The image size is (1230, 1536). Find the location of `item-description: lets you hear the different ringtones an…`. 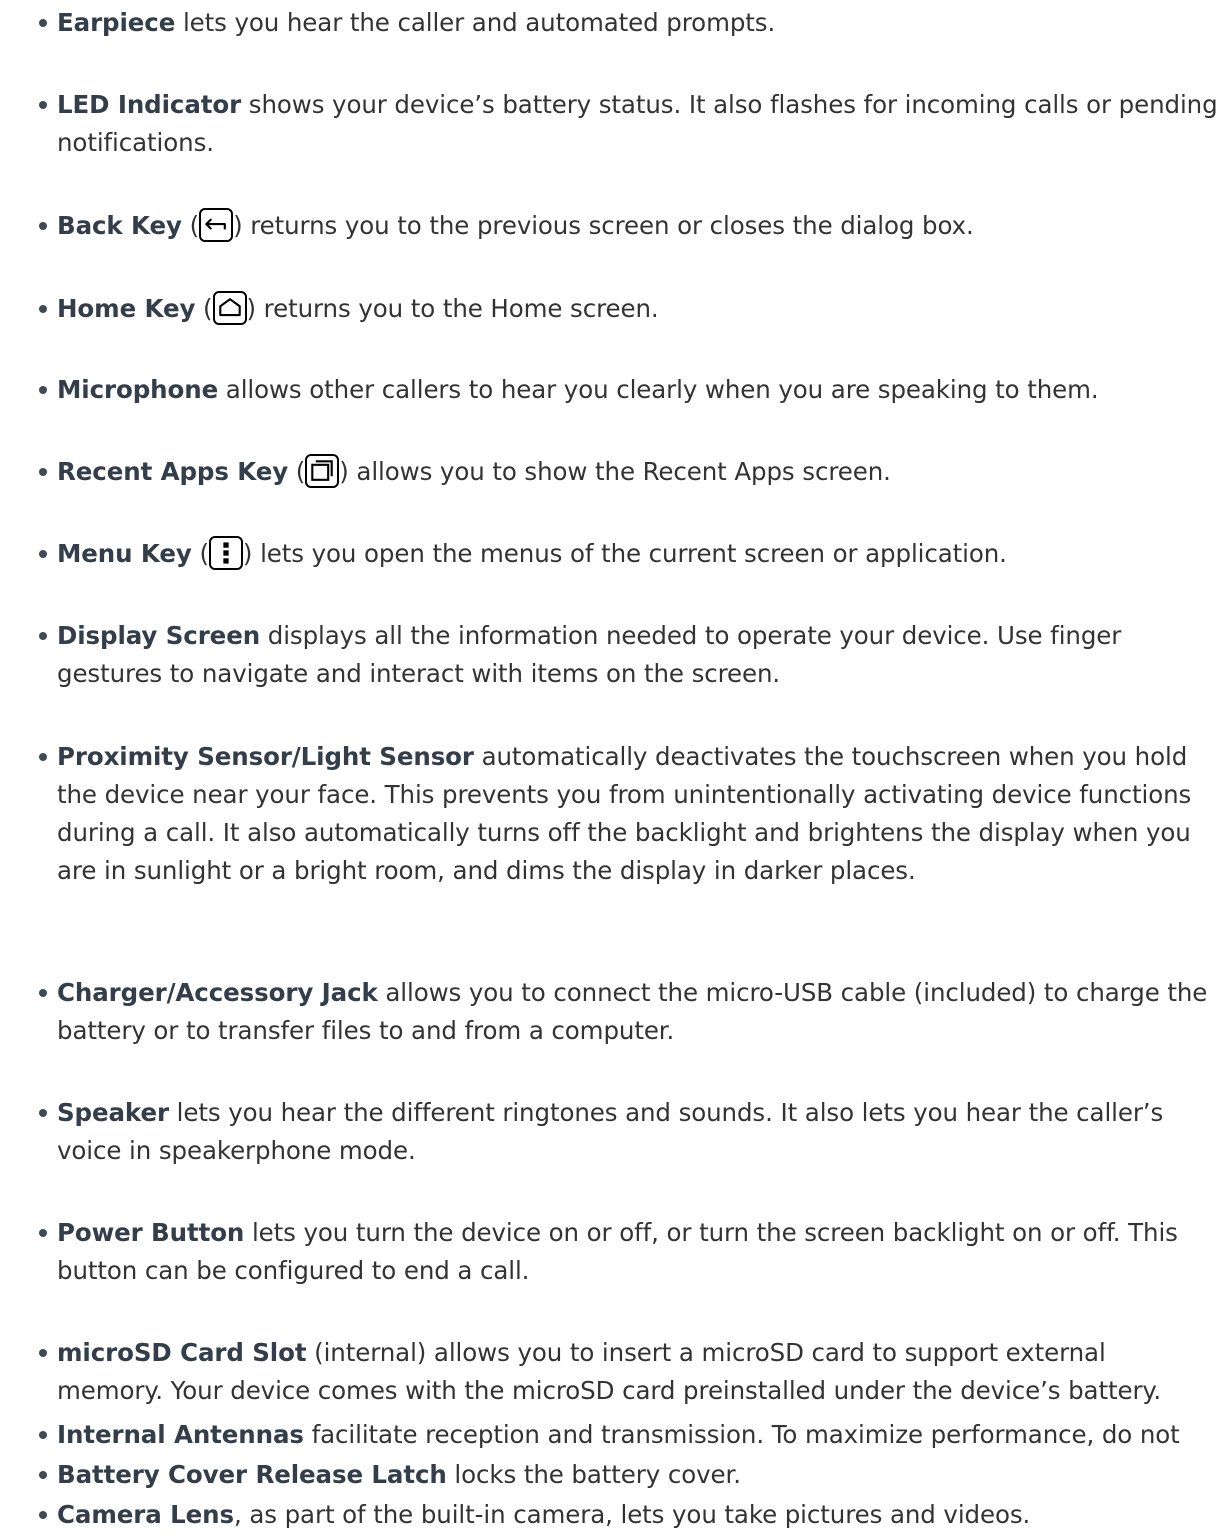

item-description: lets you hear the different ringtones an… is located at coordinates (610, 1131).